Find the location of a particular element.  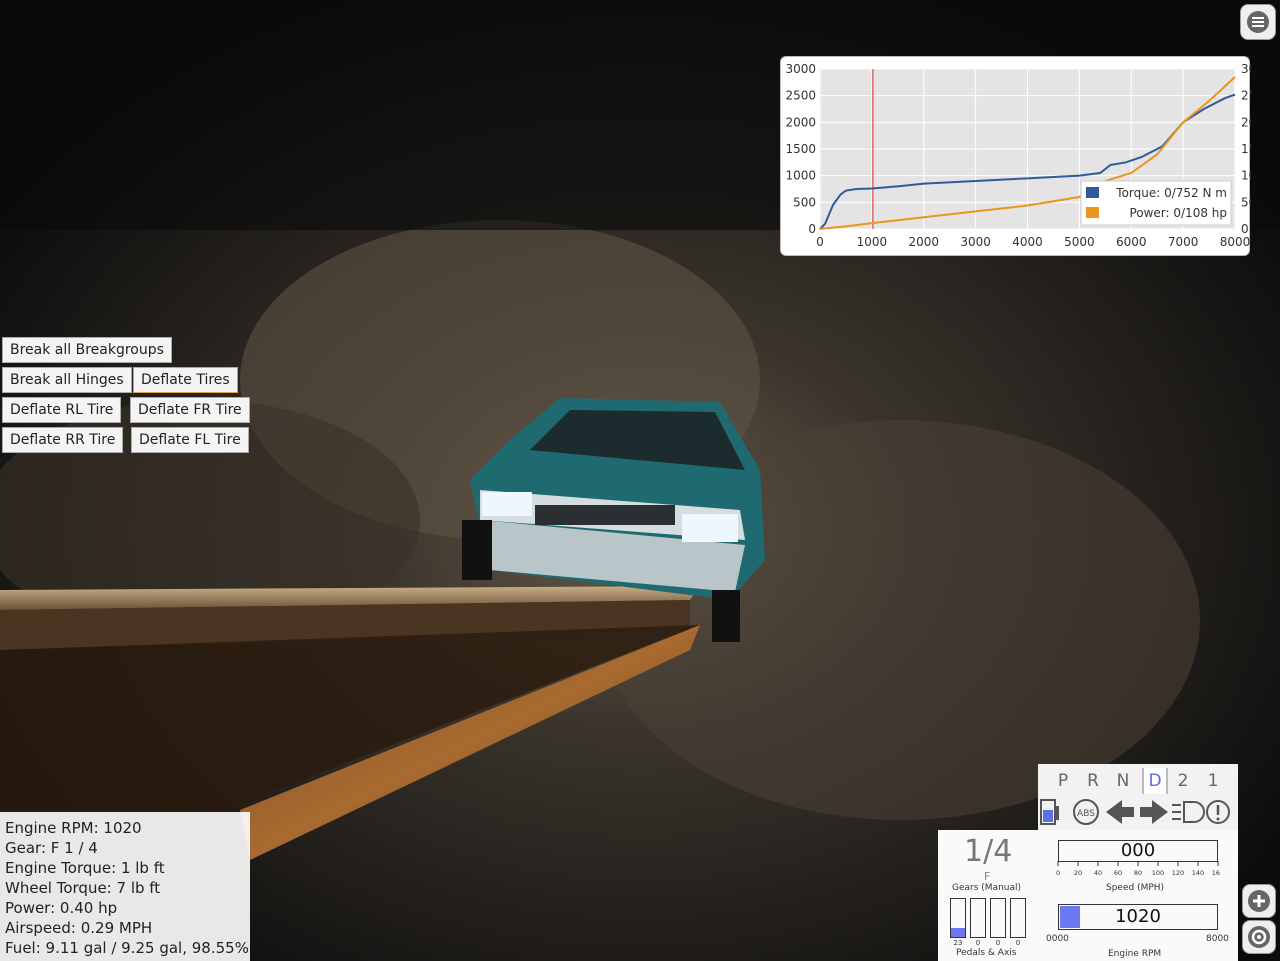

speed-tick-label: 20 is located at coordinates (1078, 873).